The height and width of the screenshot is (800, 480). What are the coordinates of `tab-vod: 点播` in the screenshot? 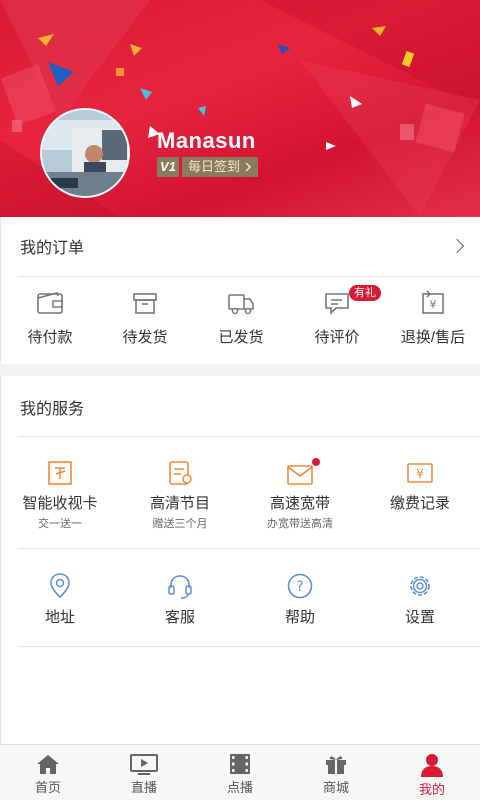 It's located at (240, 772).